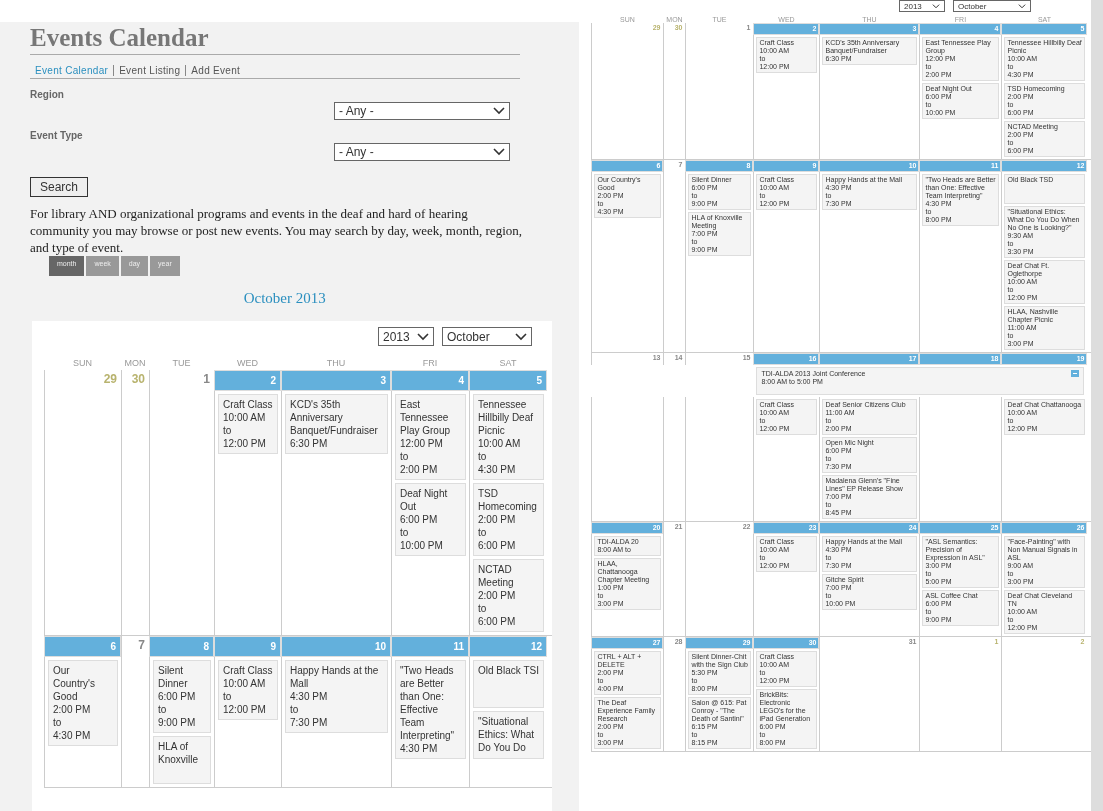  I want to click on expand-icon, so click(1075, 373).